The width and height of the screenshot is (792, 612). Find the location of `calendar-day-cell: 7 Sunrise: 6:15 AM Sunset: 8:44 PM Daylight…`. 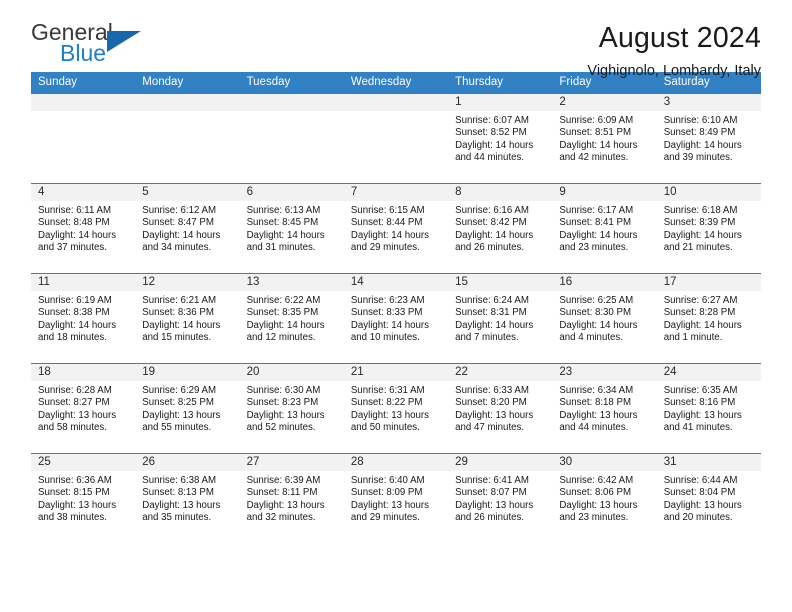

calendar-day-cell: 7 Sunrise: 6:15 AM Sunset: 8:44 PM Daylight… is located at coordinates (396, 228).